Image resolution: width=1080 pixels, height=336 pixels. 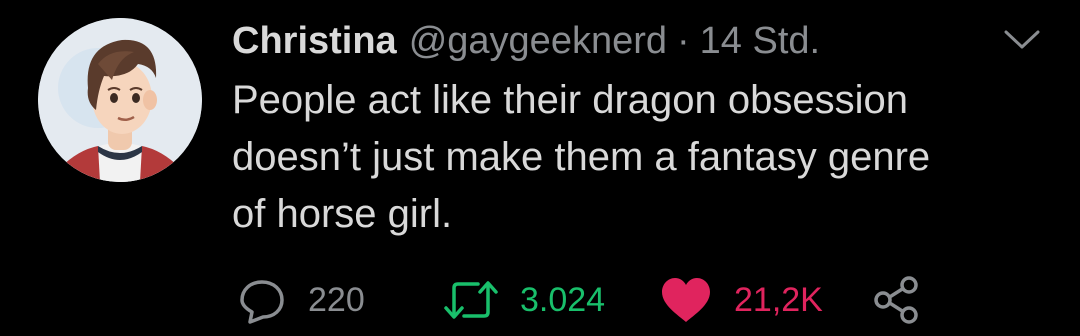 What do you see at coordinates (471, 300) in the screenshot?
I see `retweet-arrows-icon` at bounding box center [471, 300].